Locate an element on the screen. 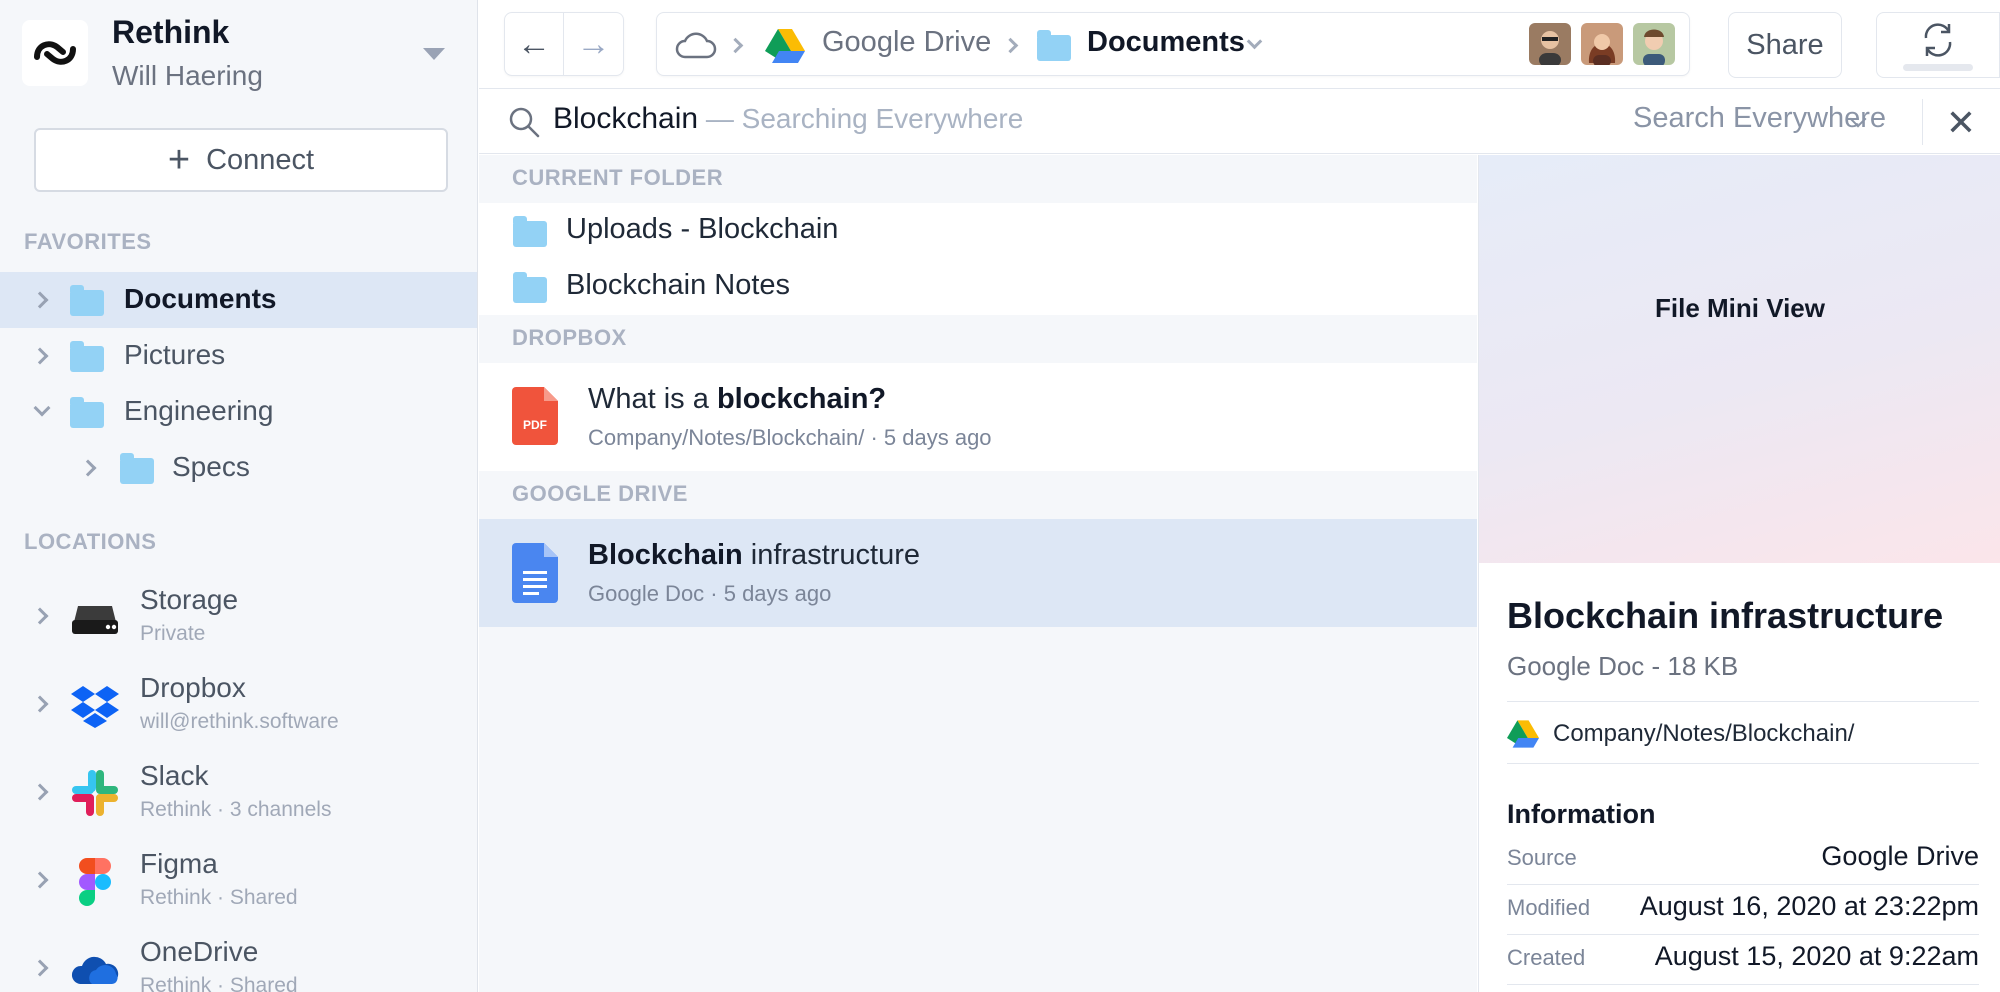 This screenshot has width=2000, height=992. info-row-source: Source Google Drive is located at coordinates (1743, 860).